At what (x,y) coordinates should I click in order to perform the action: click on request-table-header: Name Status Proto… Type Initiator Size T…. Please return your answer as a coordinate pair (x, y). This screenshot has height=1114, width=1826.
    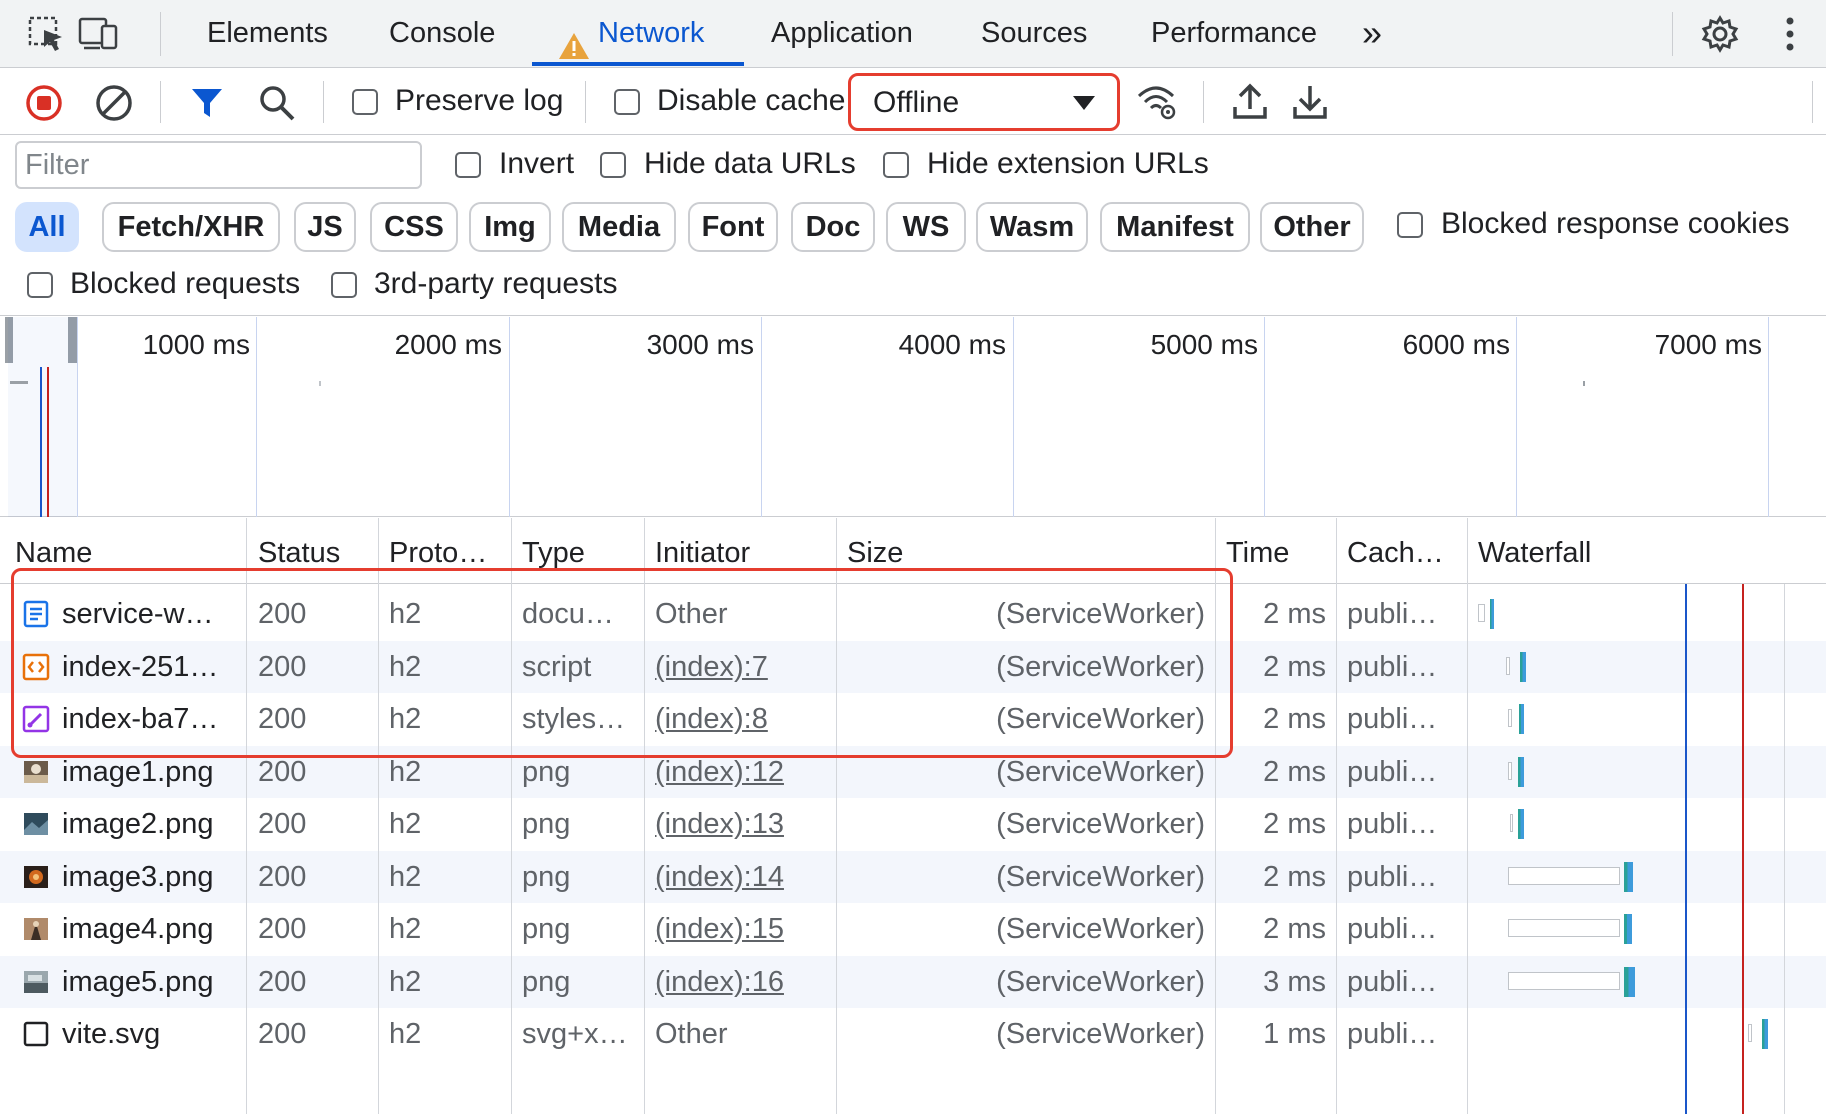
    Looking at the image, I should click on (913, 551).